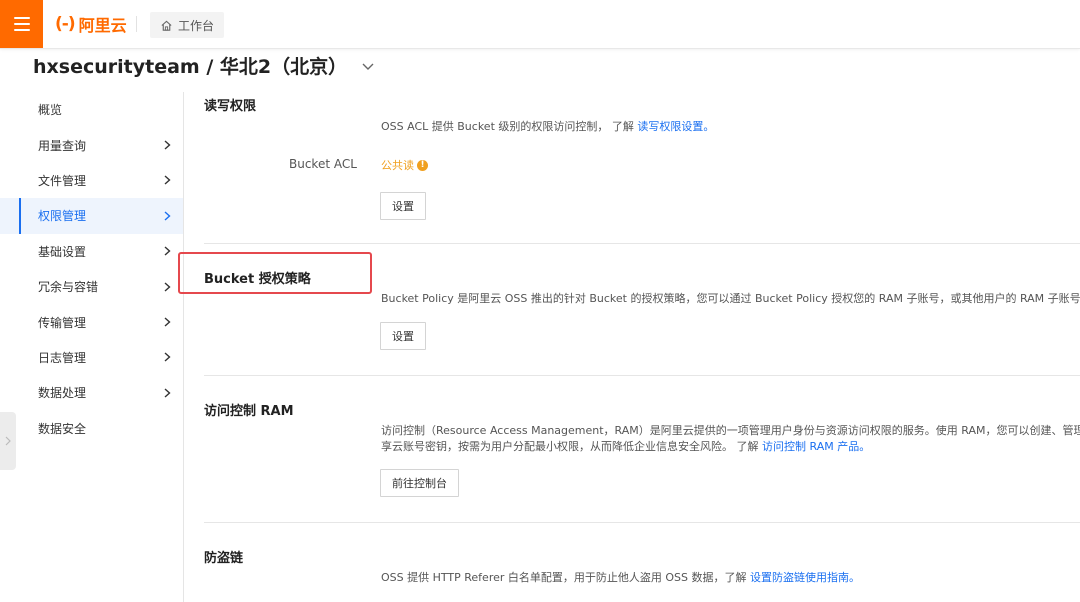 The image size is (1080, 602). What do you see at coordinates (65, 24) in the screenshot?
I see `aliyun-logo-mark: (-)` at bounding box center [65, 24].